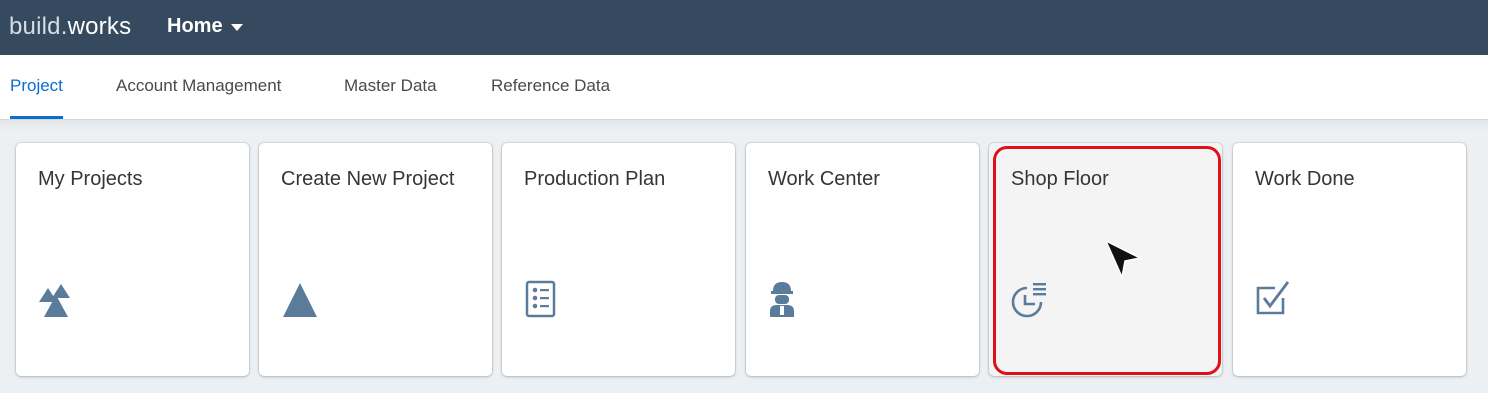  What do you see at coordinates (862, 259) in the screenshot?
I see `tile-work-center: Work Center` at bounding box center [862, 259].